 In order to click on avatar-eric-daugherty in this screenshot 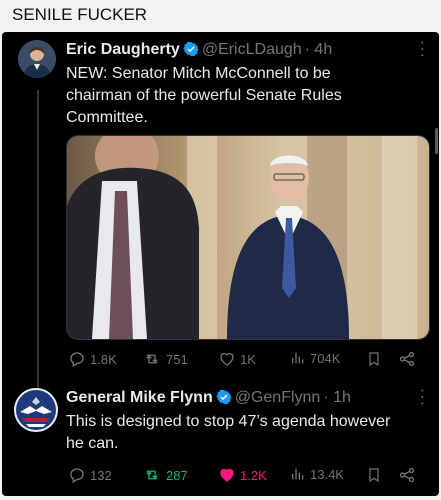, I will do `click(37, 59)`.